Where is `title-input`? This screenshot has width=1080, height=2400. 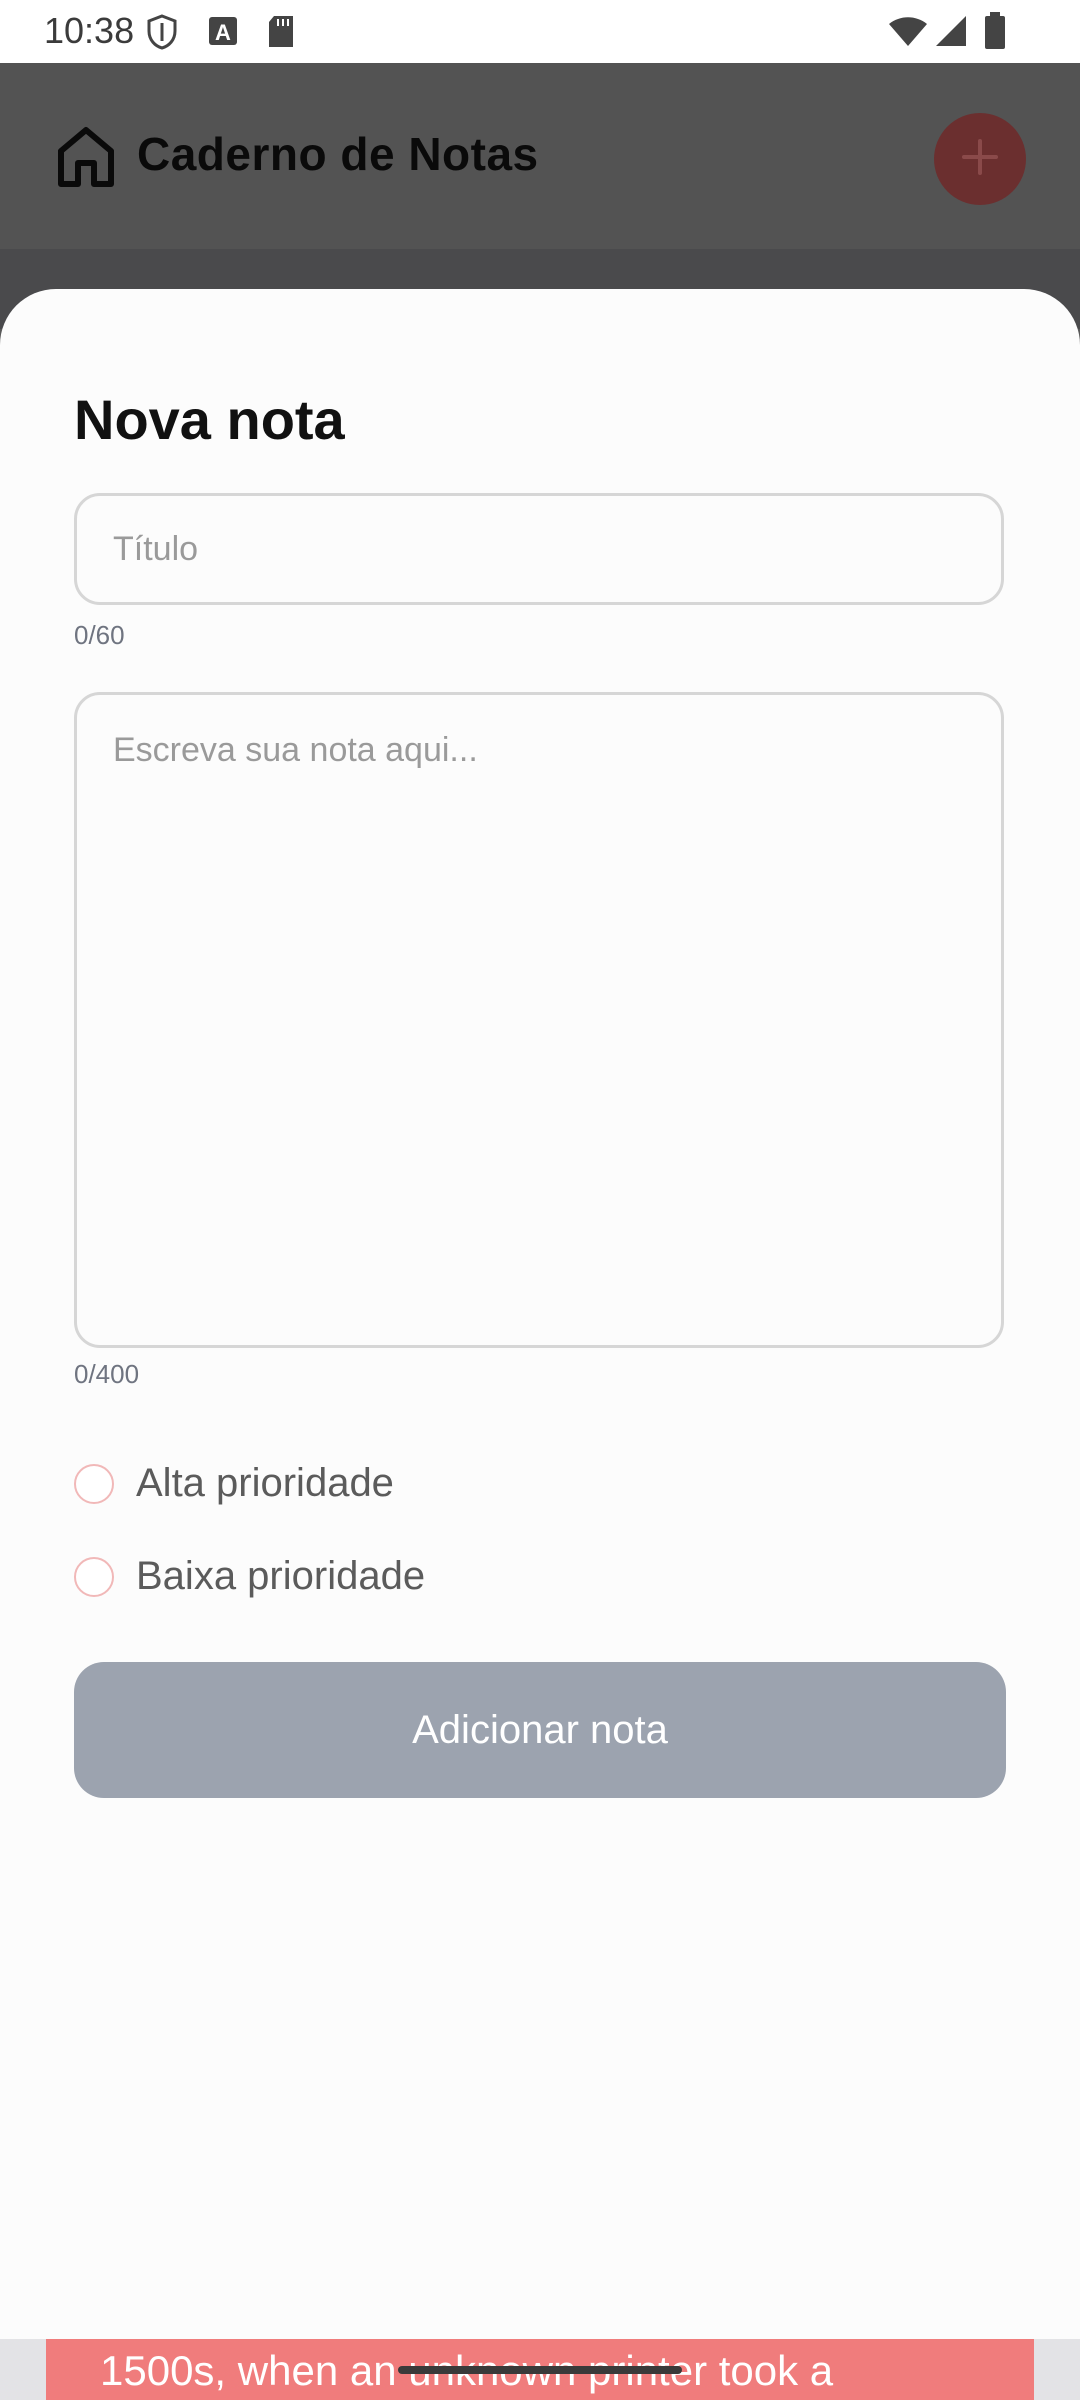 title-input is located at coordinates (539, 549).